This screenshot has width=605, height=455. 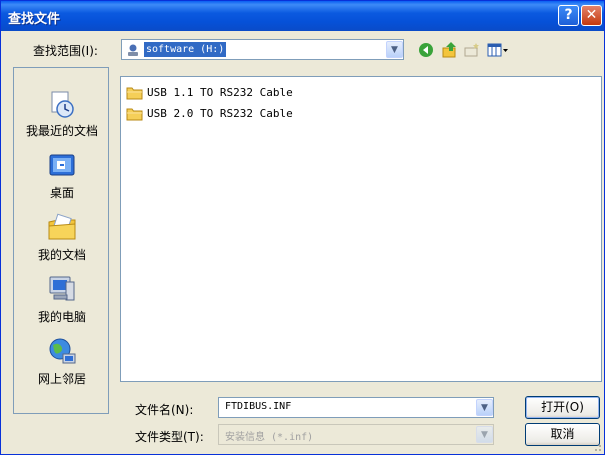 What do you see at coordinates (220, 113) in the screenshot?
I see `file-name: USB 2.0 TO RS232 Cable` at bounding box center [220, 113].